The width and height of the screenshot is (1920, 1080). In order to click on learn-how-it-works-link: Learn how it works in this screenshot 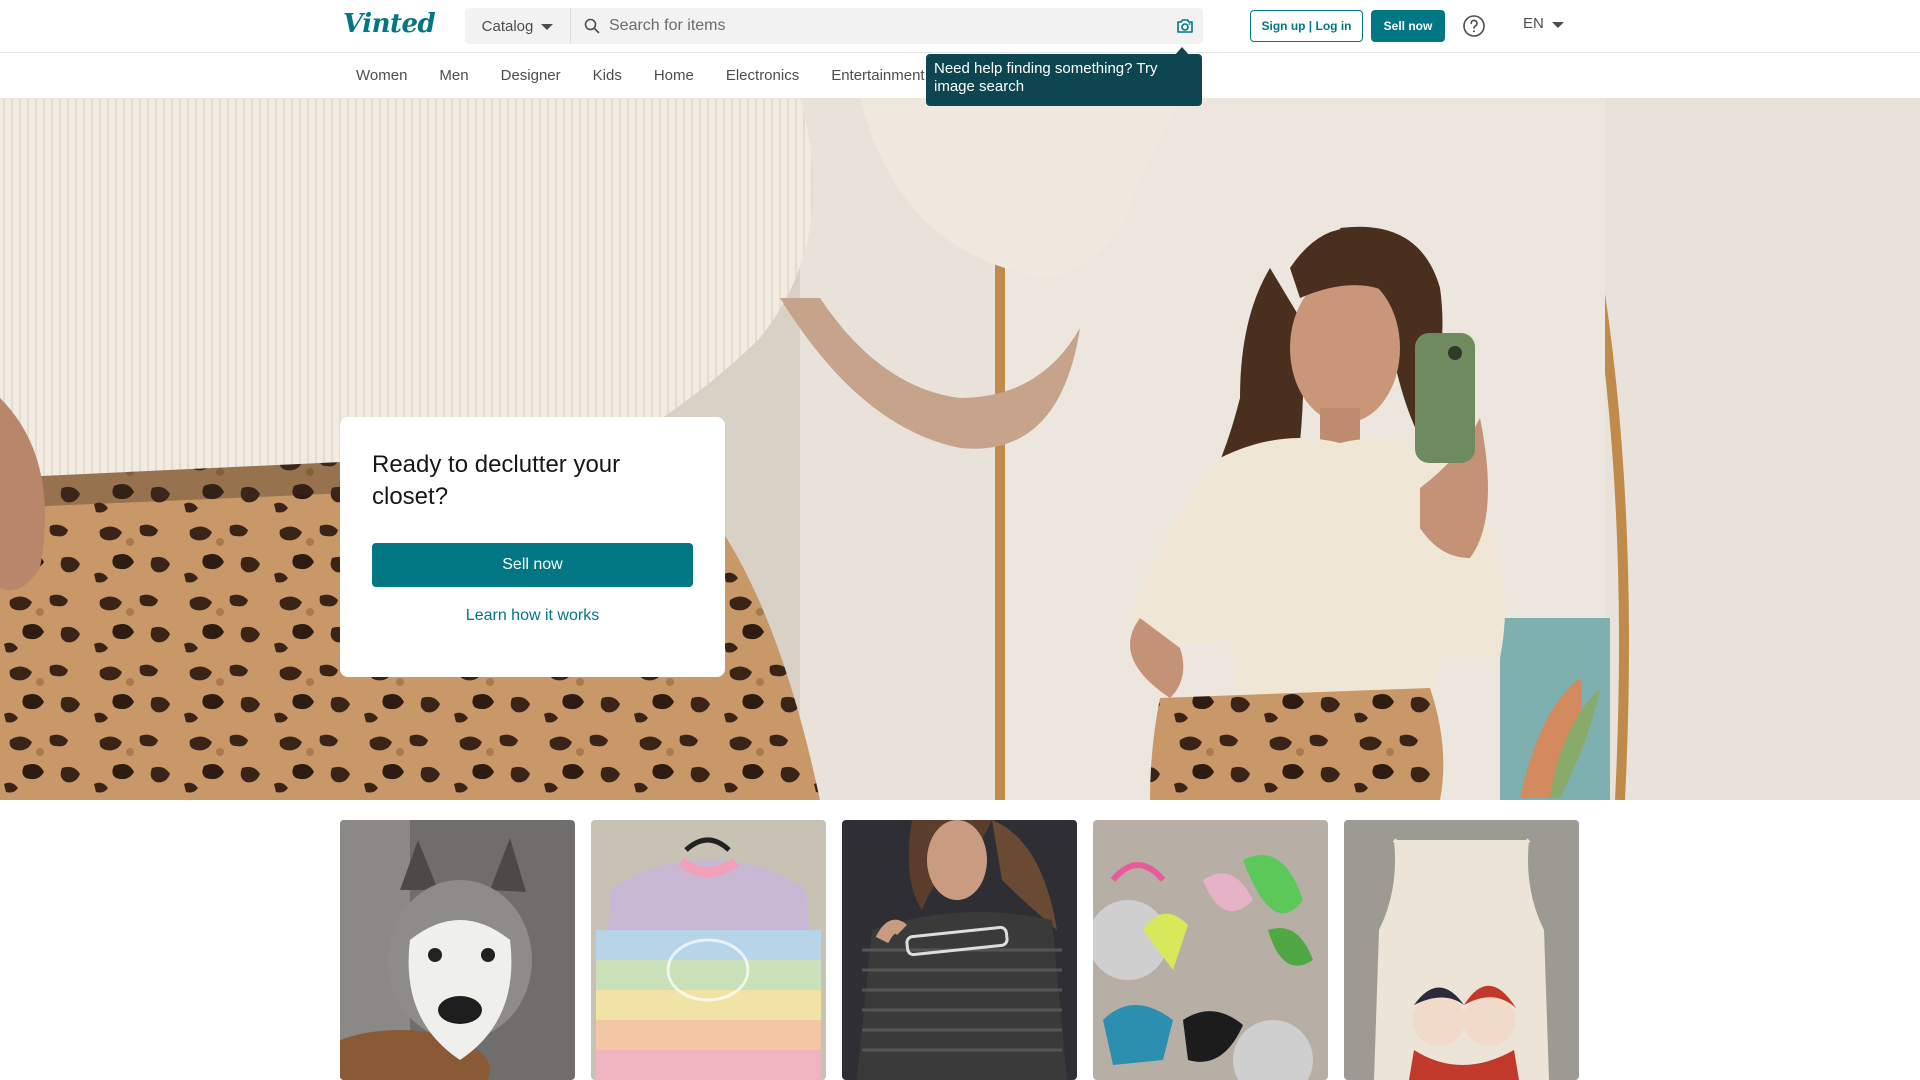, I will do `click(532, 616)`.